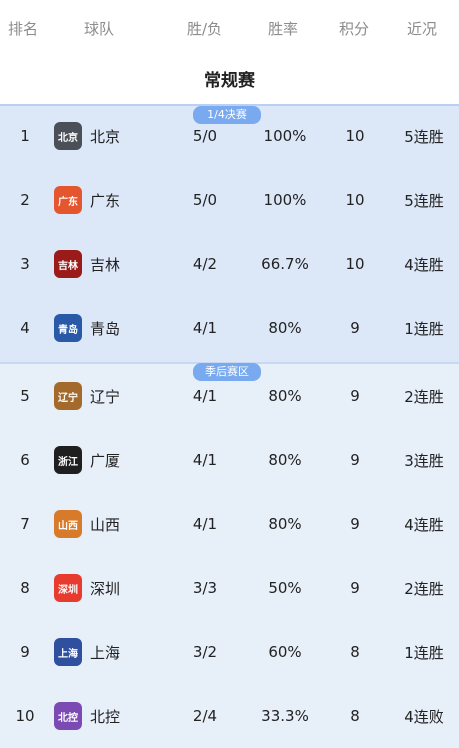  I want to click on team-name: 深圳, so click(105, 588).